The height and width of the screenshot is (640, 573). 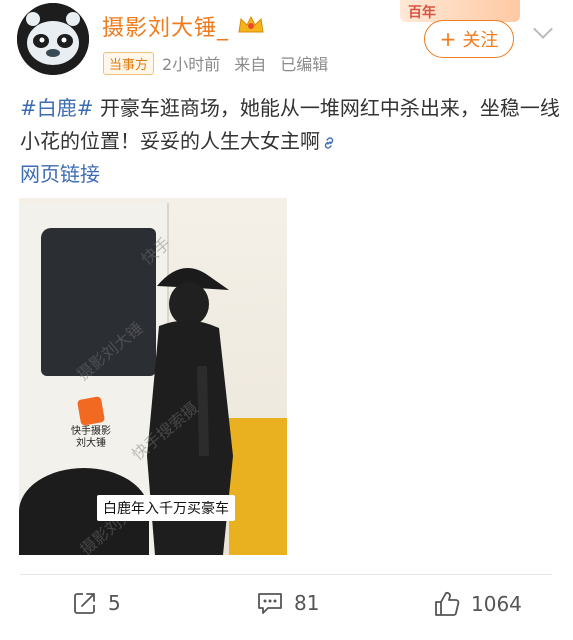 What do you see at coordinates (91, 411) in the screenshot?
I see `kuaishou-logo-icon` at bounding box center [91, 411].